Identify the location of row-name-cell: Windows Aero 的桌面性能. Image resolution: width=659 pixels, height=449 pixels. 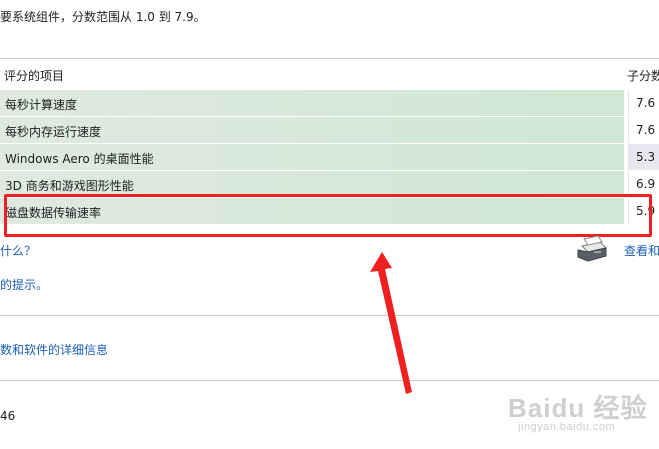
(312, 157).